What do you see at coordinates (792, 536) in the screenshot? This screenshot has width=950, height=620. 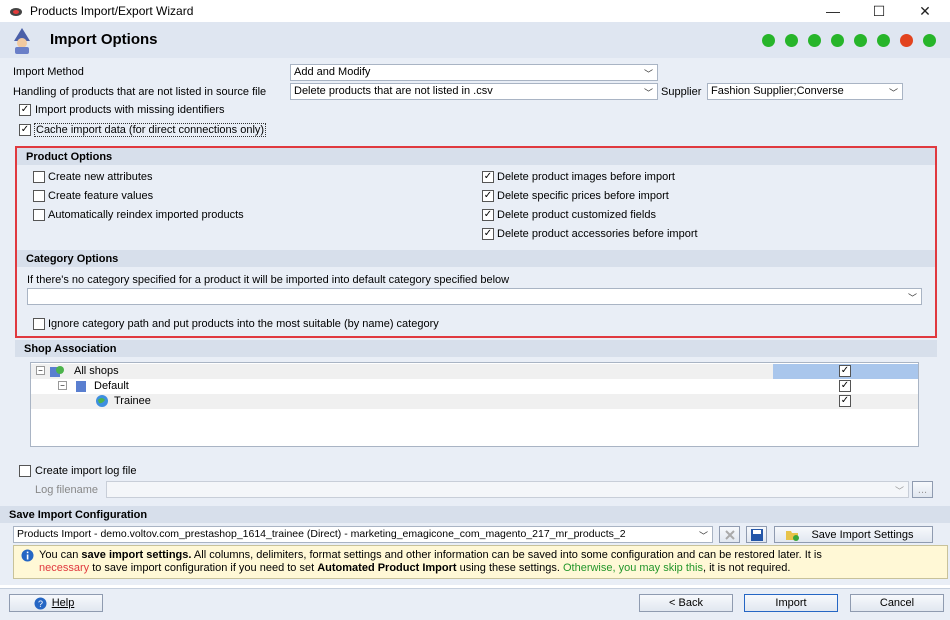 I see `folder-icon` at bounding box center [792, 536].